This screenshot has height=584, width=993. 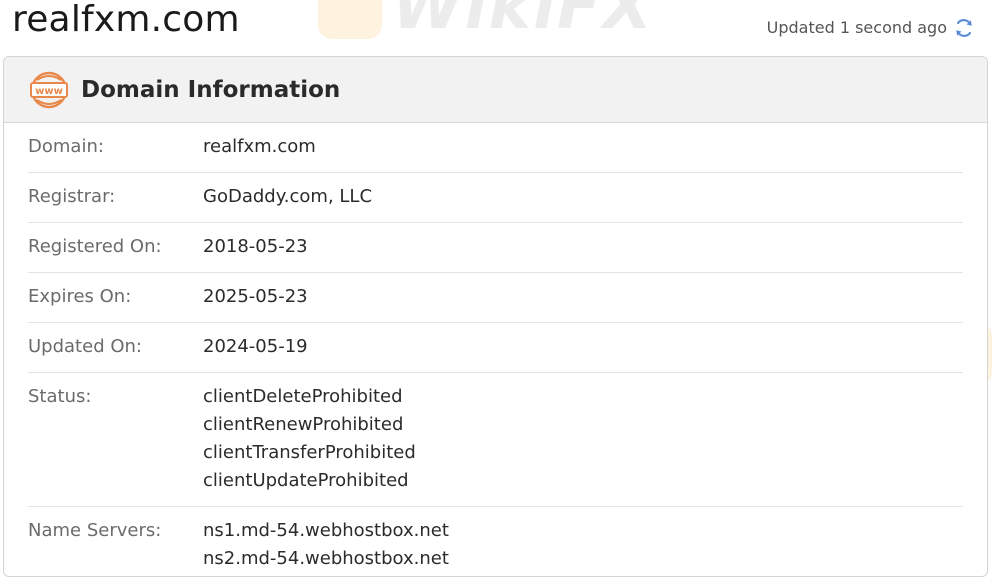 What do you see at coordinates (326, 558) in the screenshot?
I see `value-line: ns2.md-54.webhostbox.net` at bounding box center [326, 558].